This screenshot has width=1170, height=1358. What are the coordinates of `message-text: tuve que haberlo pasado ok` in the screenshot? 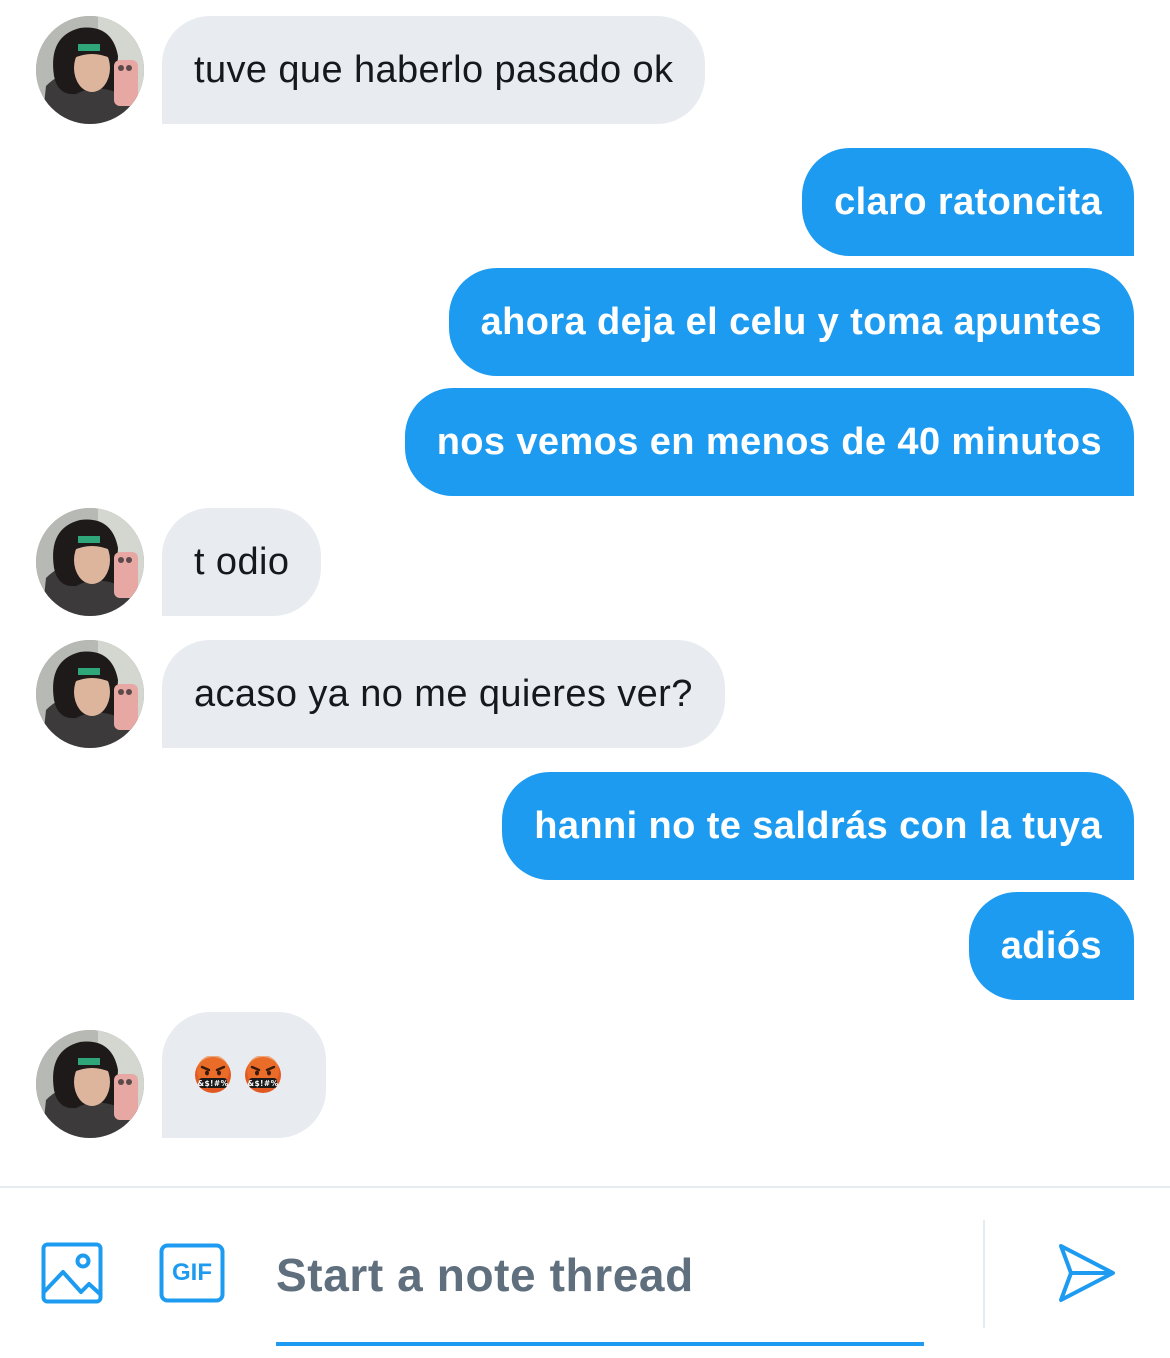 It's located at (434, 69).